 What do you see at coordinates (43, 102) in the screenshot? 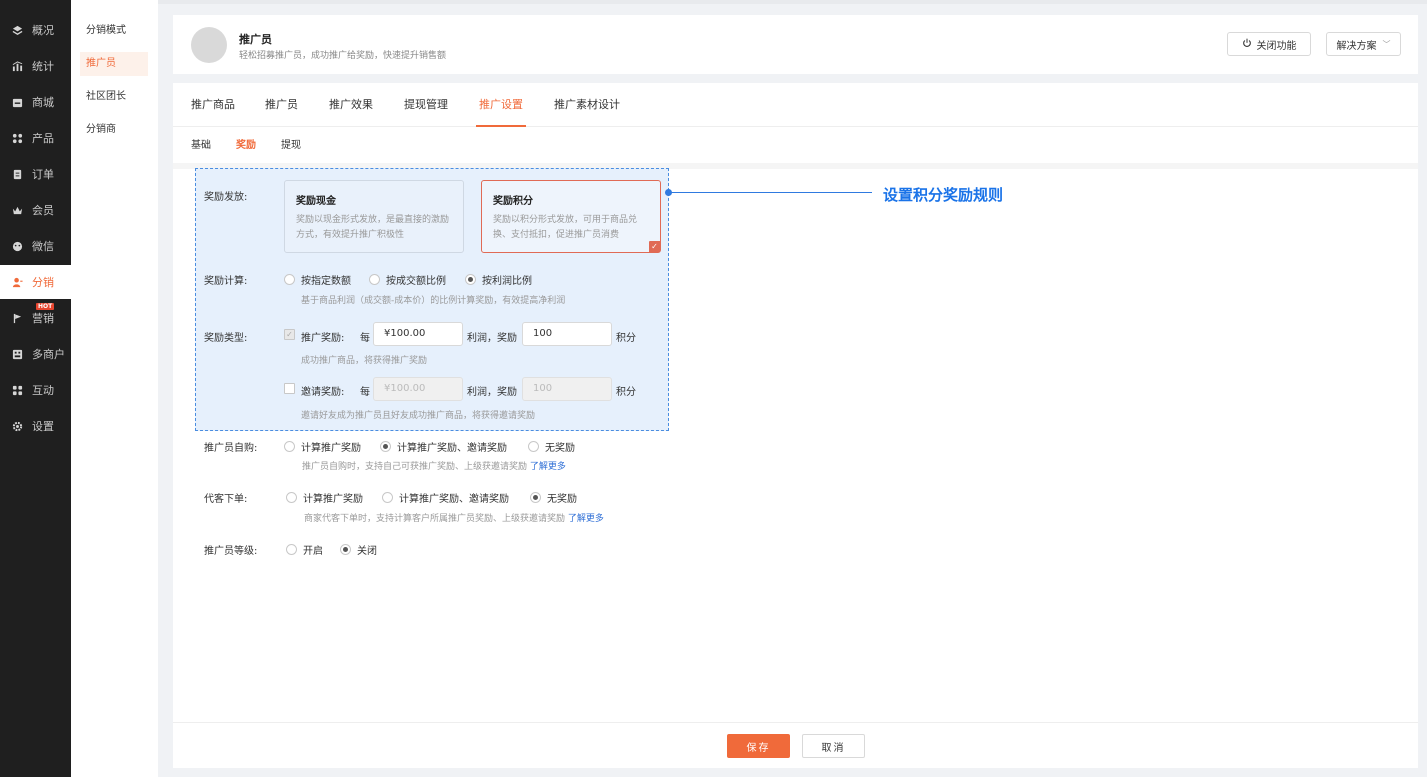
I see `sidebar-item-label: 商城` at bounding box center [43, 102].